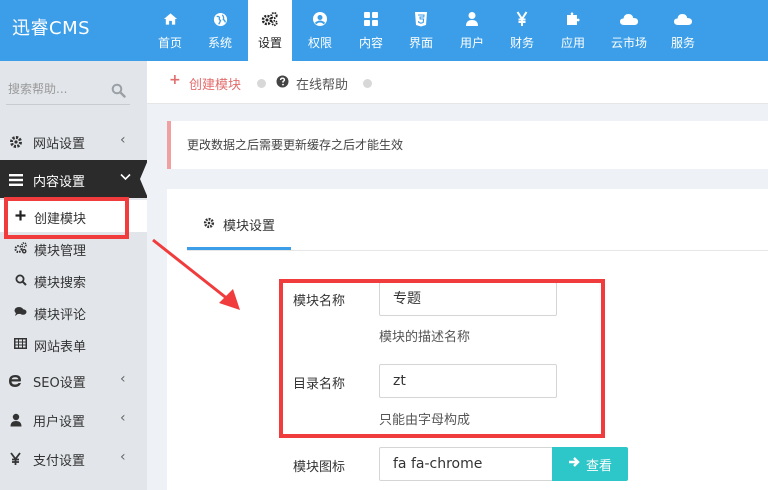 The width and height of the screenshot is (768, 490). I want to click on sidebar-item-seo-settings: SEO设置 ‹, so click(73, 380).